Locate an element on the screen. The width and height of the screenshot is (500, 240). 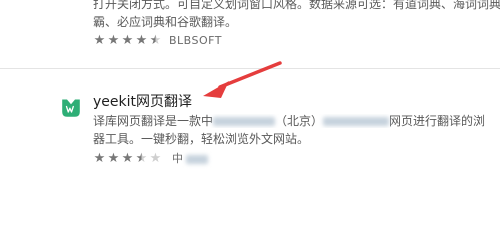
extension-description-line-2: 霸、必应词典和谷歌翻译。 is located at coordinates (165, 22).